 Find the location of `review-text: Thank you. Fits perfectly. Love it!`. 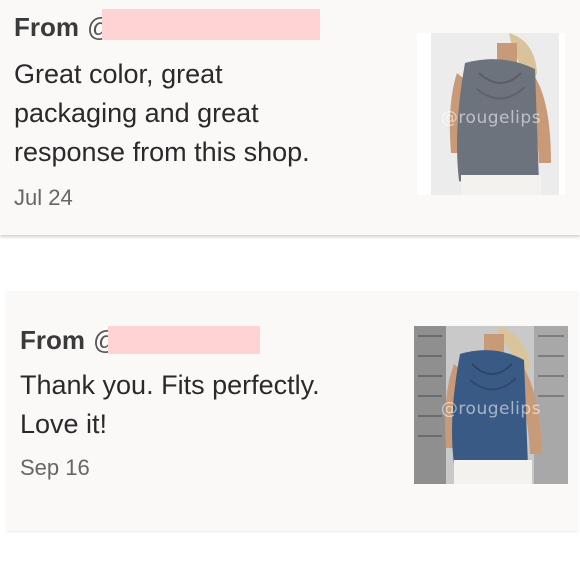

review-text: Thank you. Fits perfectly. Love it! is located at coordinates (170, 404).